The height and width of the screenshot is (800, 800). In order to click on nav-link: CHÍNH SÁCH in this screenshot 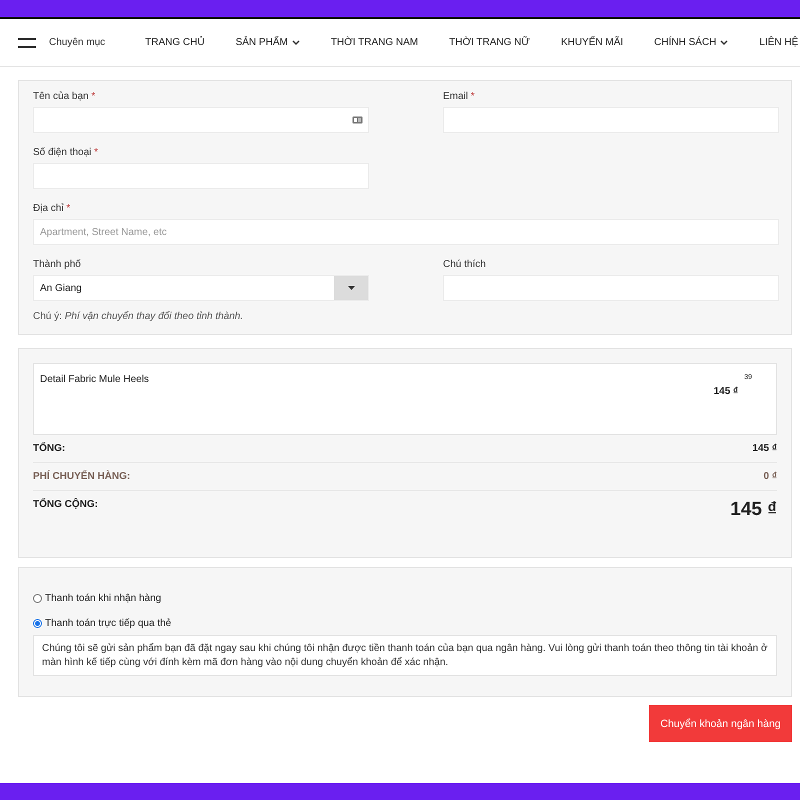, I will do `click(691, 42)`.